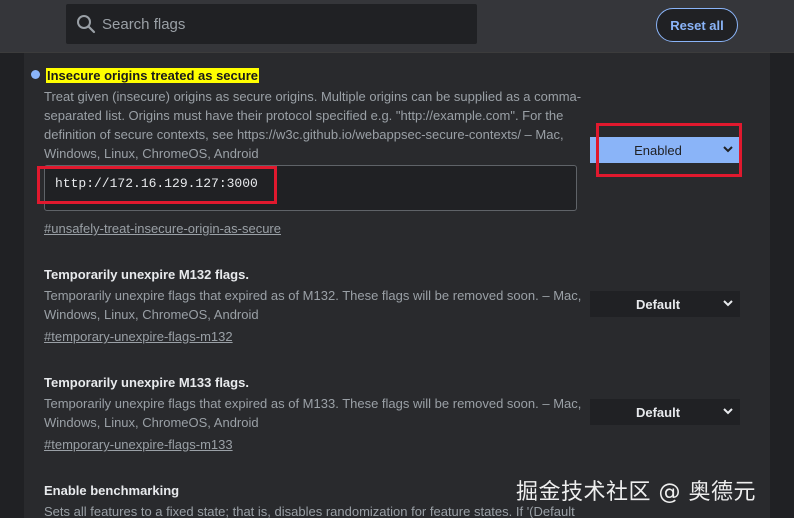 Image resolution: width=794 pixels, height=518 pixels. What do you see at coordinates (138, 336) in the screenshot?
I see `flag-anchor-link: #temporary-unexpire-flags-m132` at bounding box center [138, 336].